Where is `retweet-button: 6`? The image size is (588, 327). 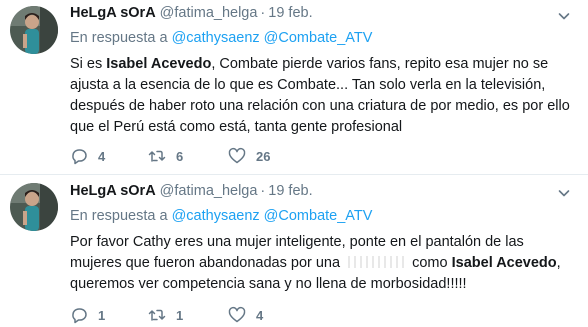
retweet-button: 6 is located at coordinates (165, 156).